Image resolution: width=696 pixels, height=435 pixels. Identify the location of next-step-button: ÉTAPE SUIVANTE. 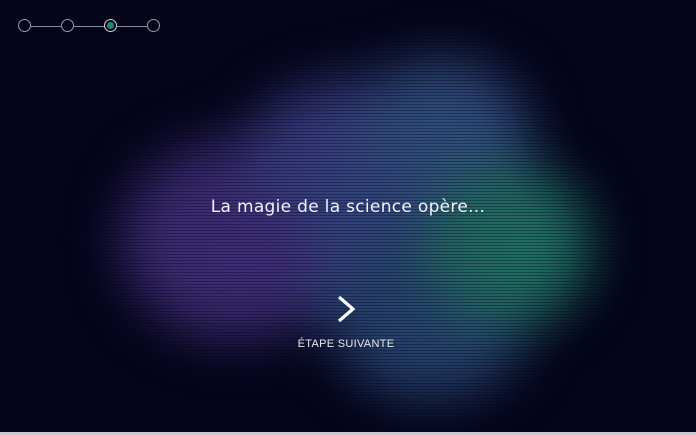
(346, 323).